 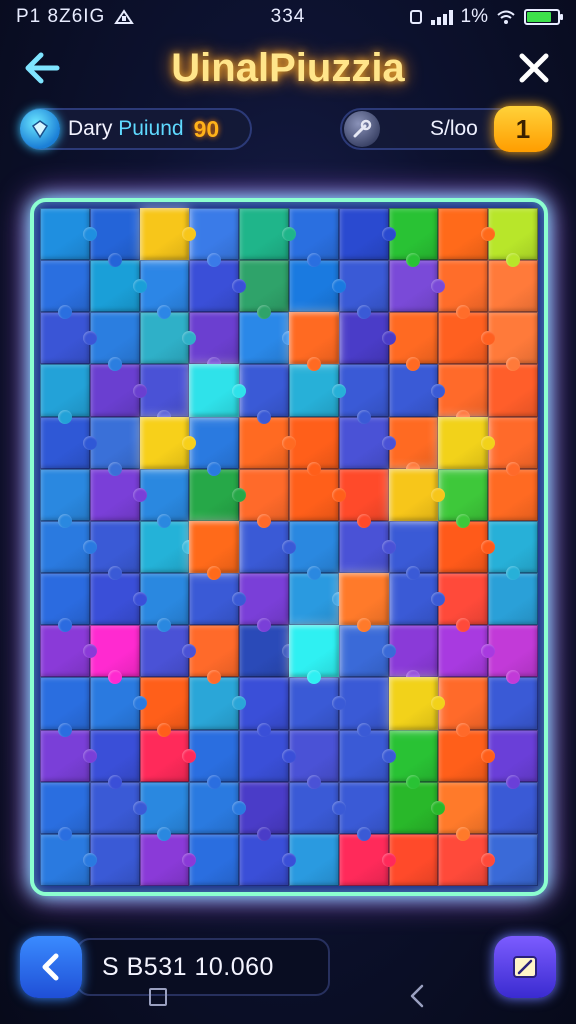 I want to click on nav-recents-icon, so click(x=158, y=997).